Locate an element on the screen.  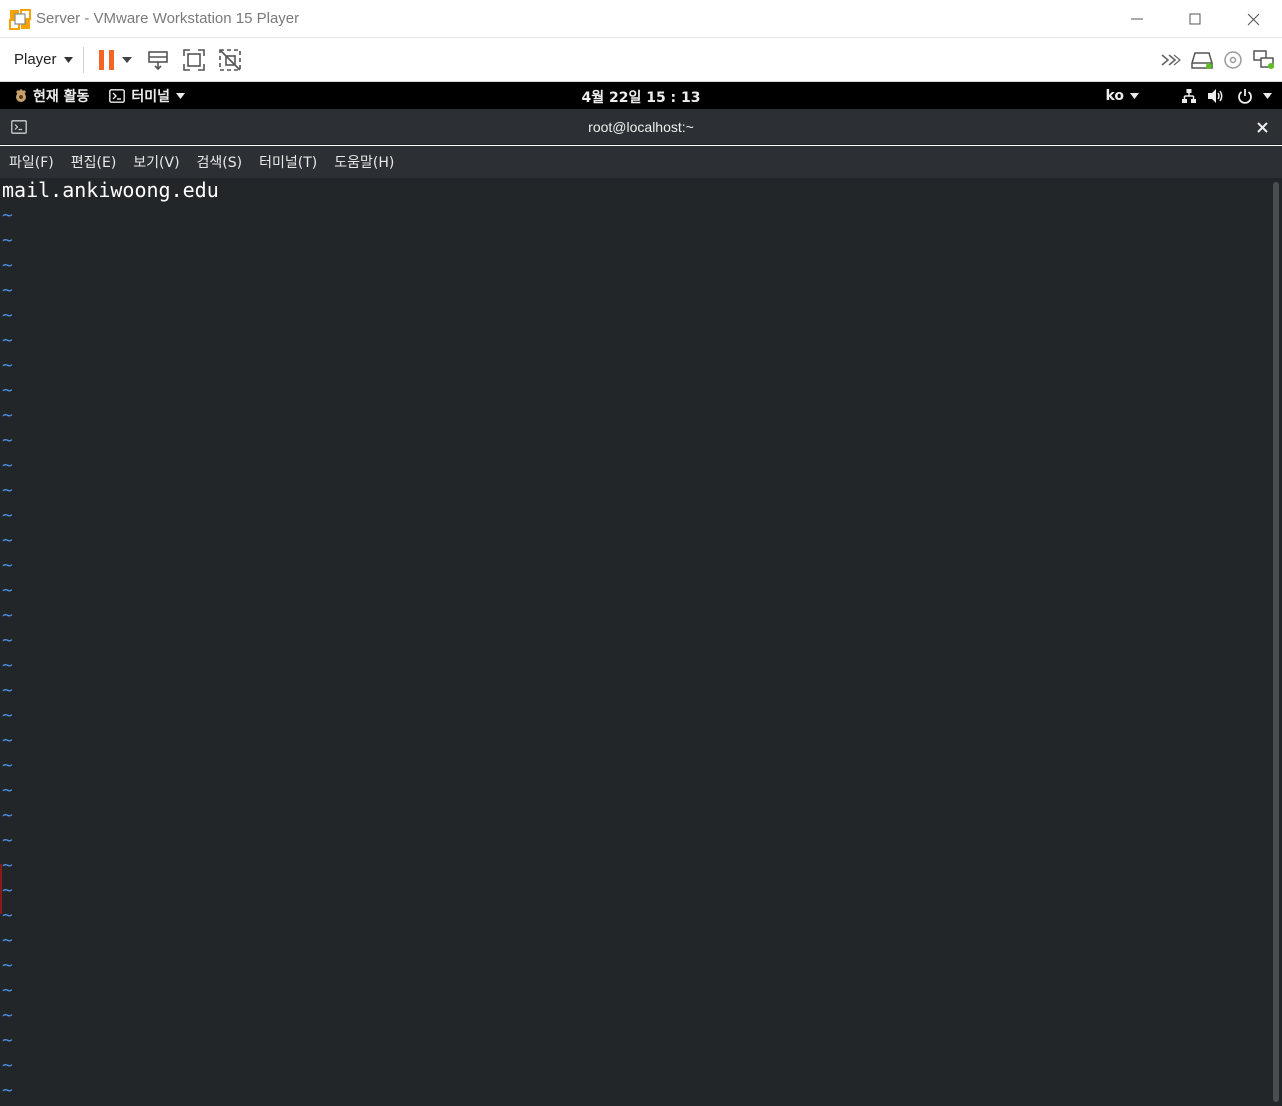
full-screen-button is located at coordinates (194, 60).